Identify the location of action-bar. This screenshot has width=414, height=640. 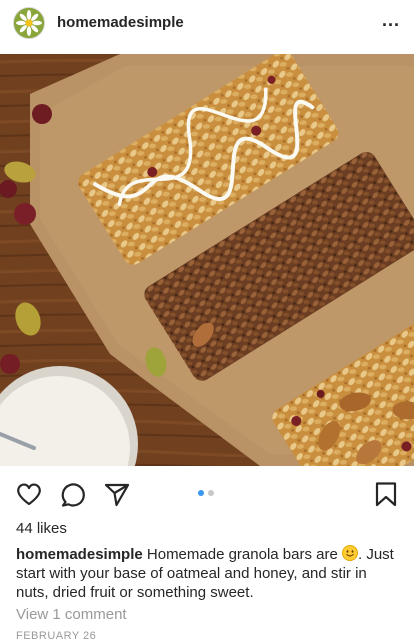
(207, 492).